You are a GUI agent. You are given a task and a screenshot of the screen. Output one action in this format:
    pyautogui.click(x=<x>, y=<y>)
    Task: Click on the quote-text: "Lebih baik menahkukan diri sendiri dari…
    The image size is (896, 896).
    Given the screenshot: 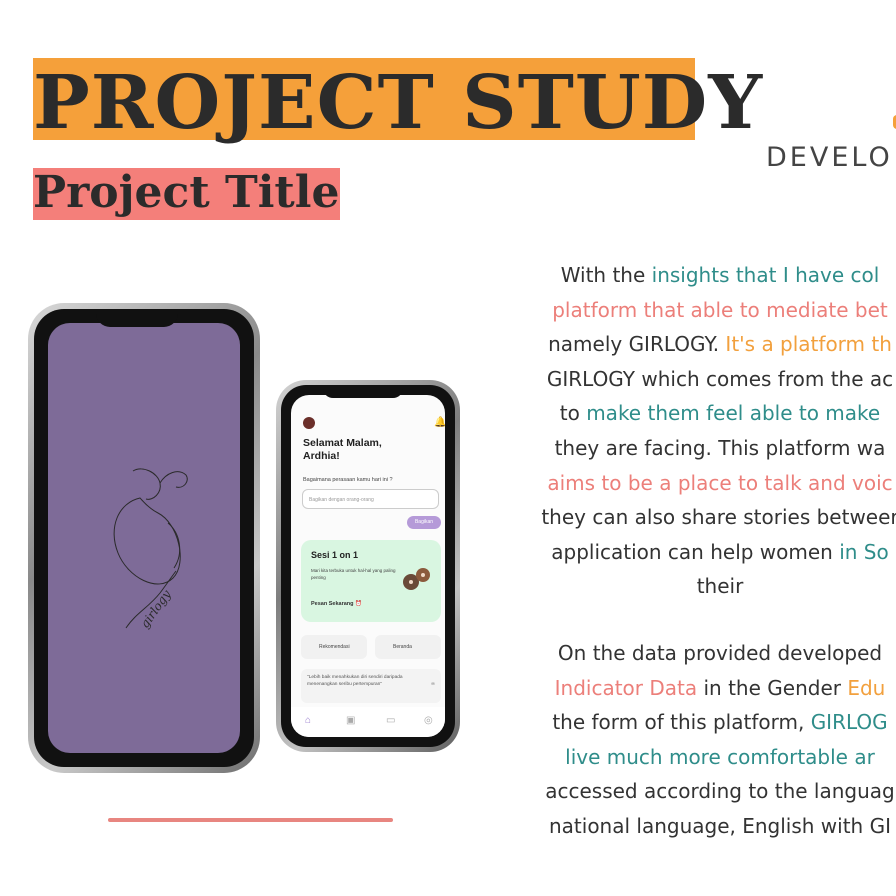 What is the action you would take?
    pyautogui.click(x=355, y=681)
    